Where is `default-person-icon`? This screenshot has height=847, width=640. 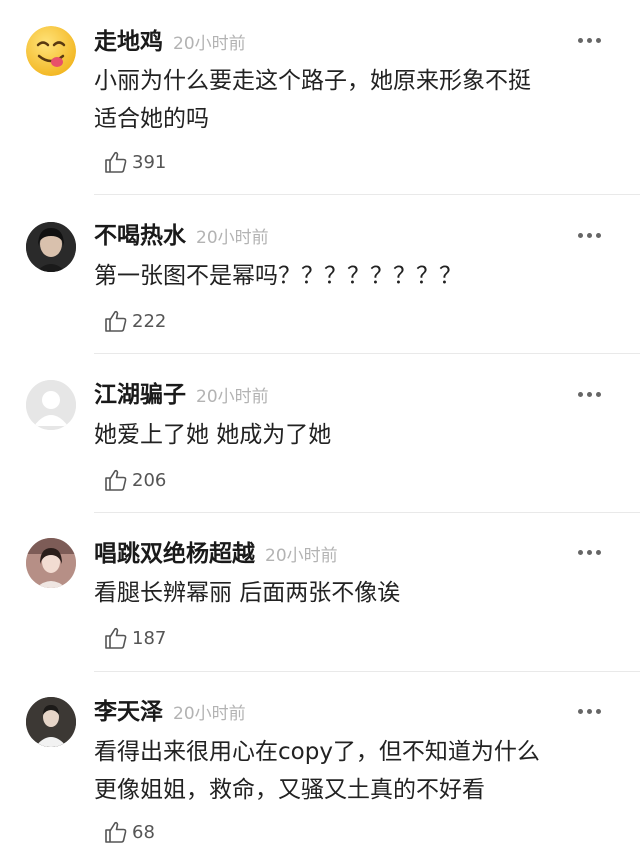
default-person-icon is located at coordinates (51, 405).